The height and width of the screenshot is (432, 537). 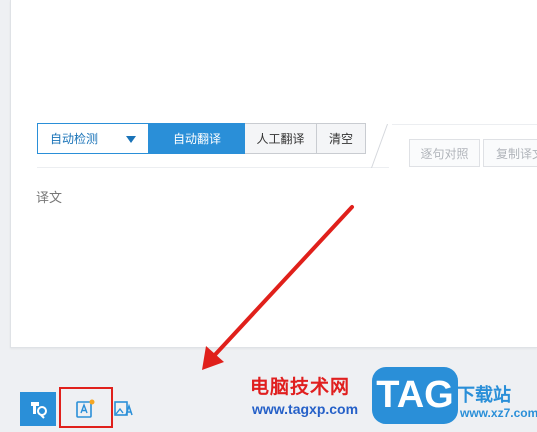 What do you see at coordinates (305, 409) in the screenshot?
I see `watermark-site-url: www.tagxp.com` at bounding box center [305, 409].